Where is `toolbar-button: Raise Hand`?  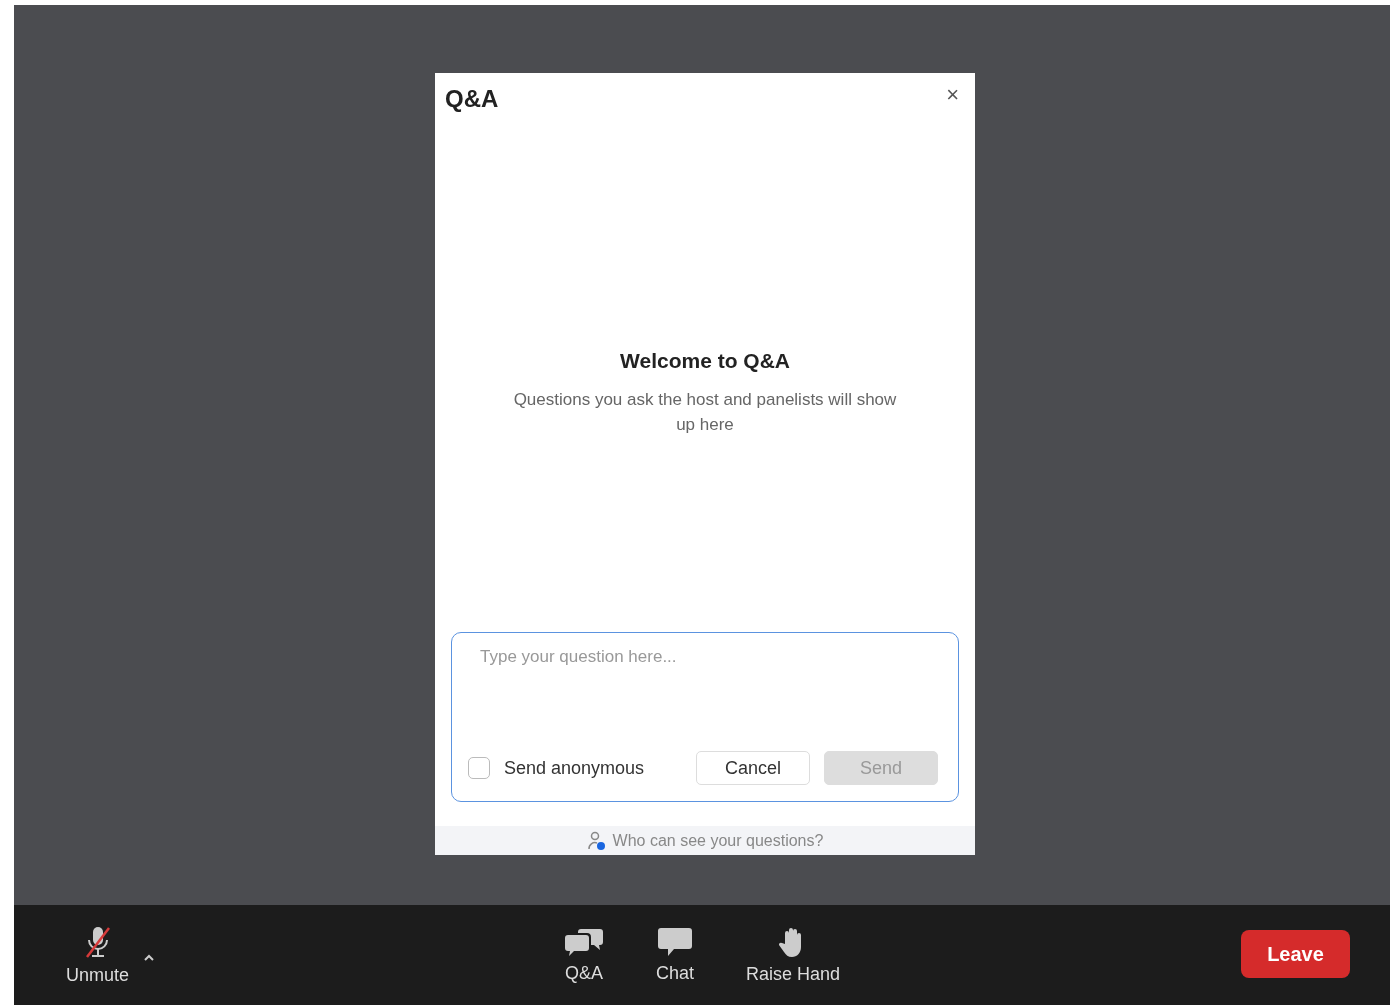 toolbar-button: Raise Hand is located at coordinates (793, 955).